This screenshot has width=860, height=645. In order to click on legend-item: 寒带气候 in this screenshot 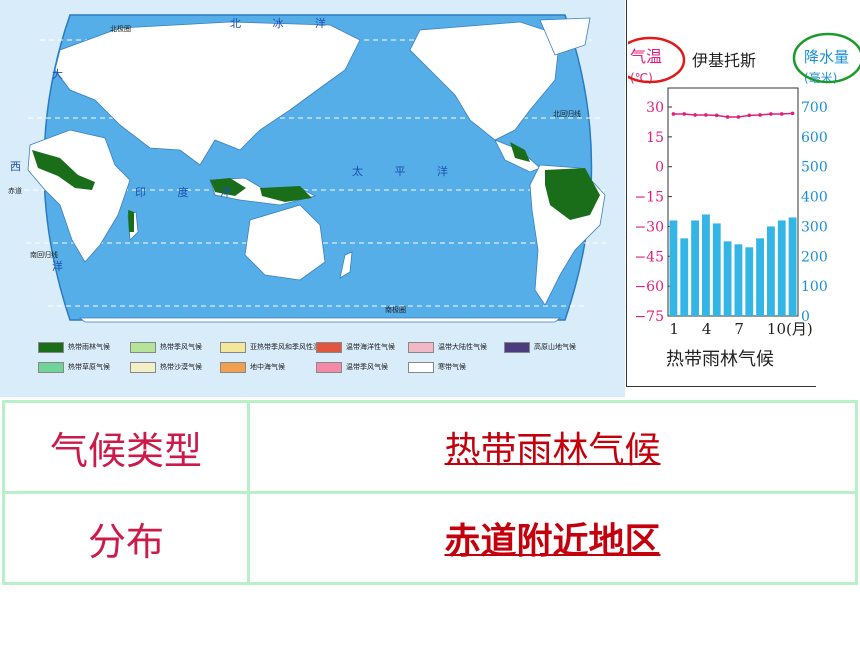, I will do `click(437, 367)`.